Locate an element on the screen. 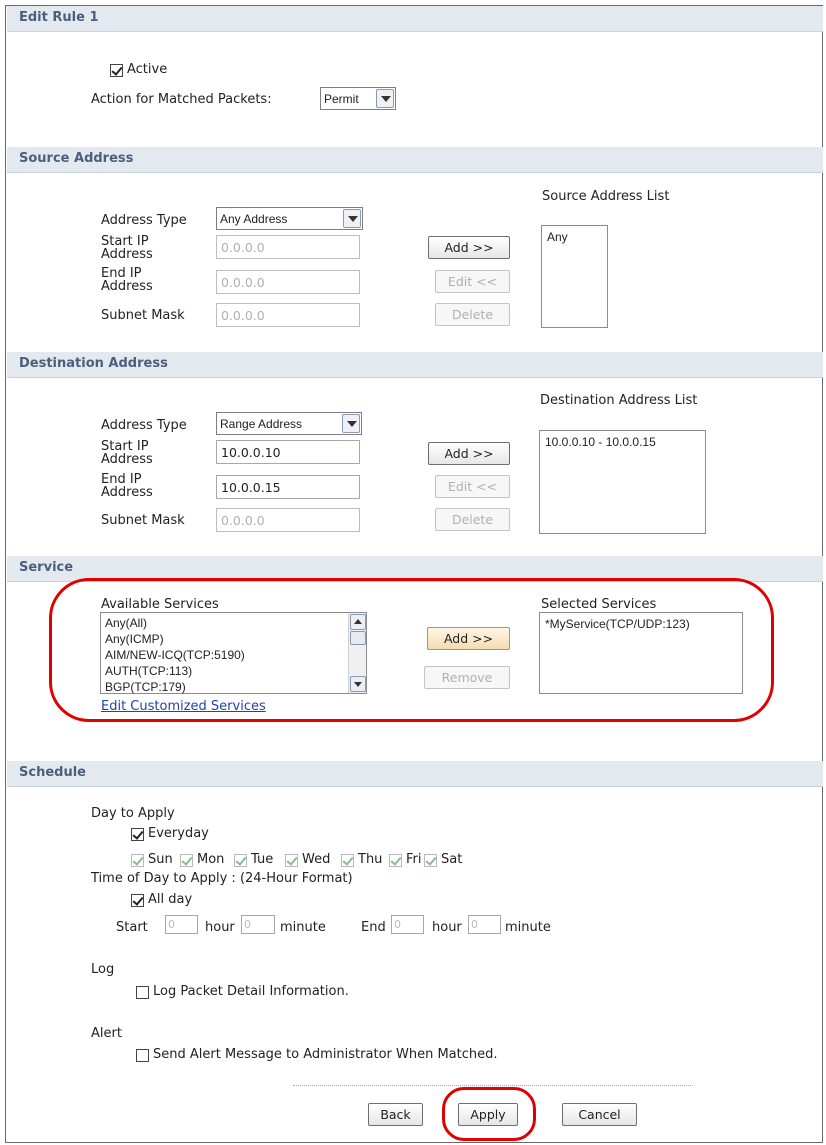 The height and width of the screenshot is (1145, 826). active-label: Active is located at coordinates (147, 69).